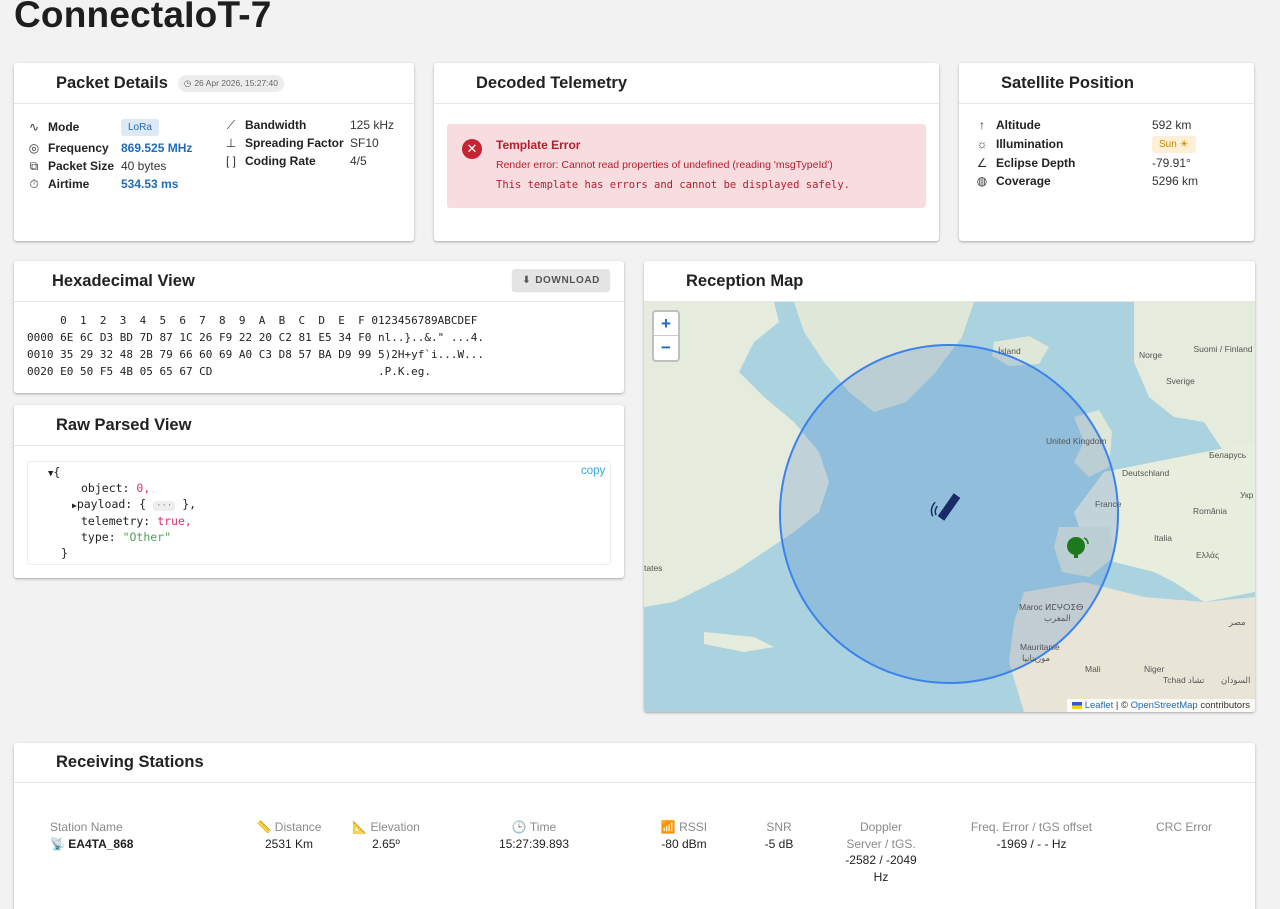  What do you see at coordinates (1184, 680) in the screenshot?
I see `map-label: Tchad تشاد` at bounding box center [1184, 680].